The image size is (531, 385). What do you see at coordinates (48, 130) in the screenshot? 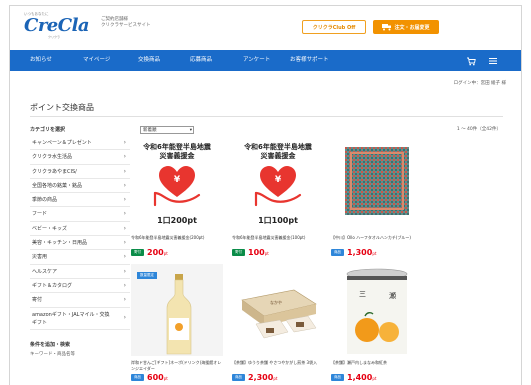
I see `sidebar-heading: カテゴリを選択` at bounding box center [48, 130].